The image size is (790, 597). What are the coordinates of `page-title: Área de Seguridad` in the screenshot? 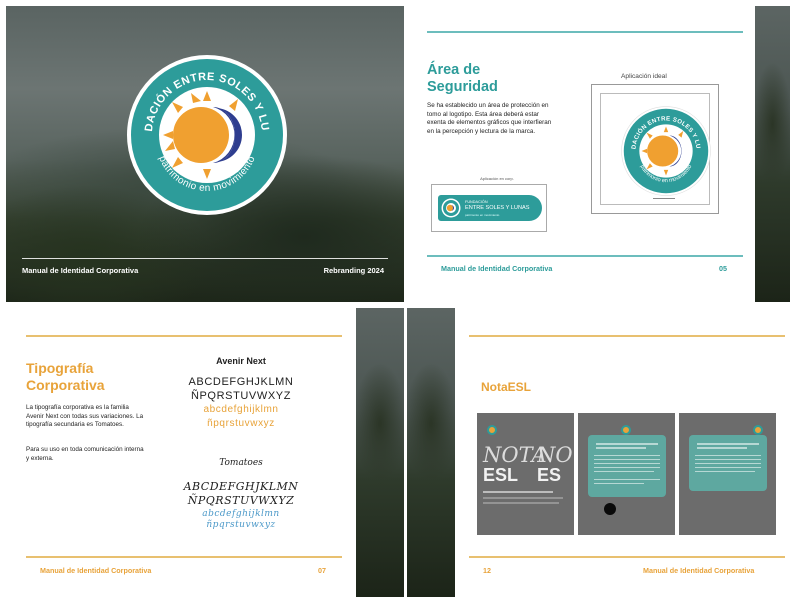 It's located at (462, 78).